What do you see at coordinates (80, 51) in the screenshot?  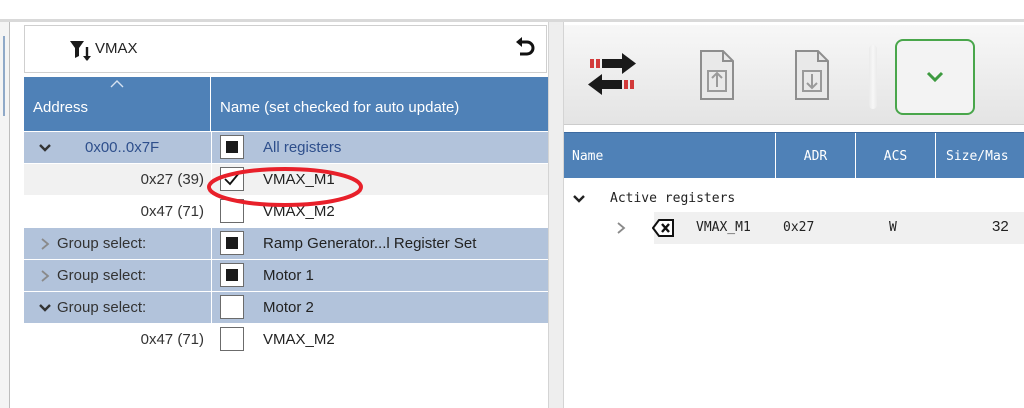 I see `filter-sort-icon` at bounding box center [80, 51].